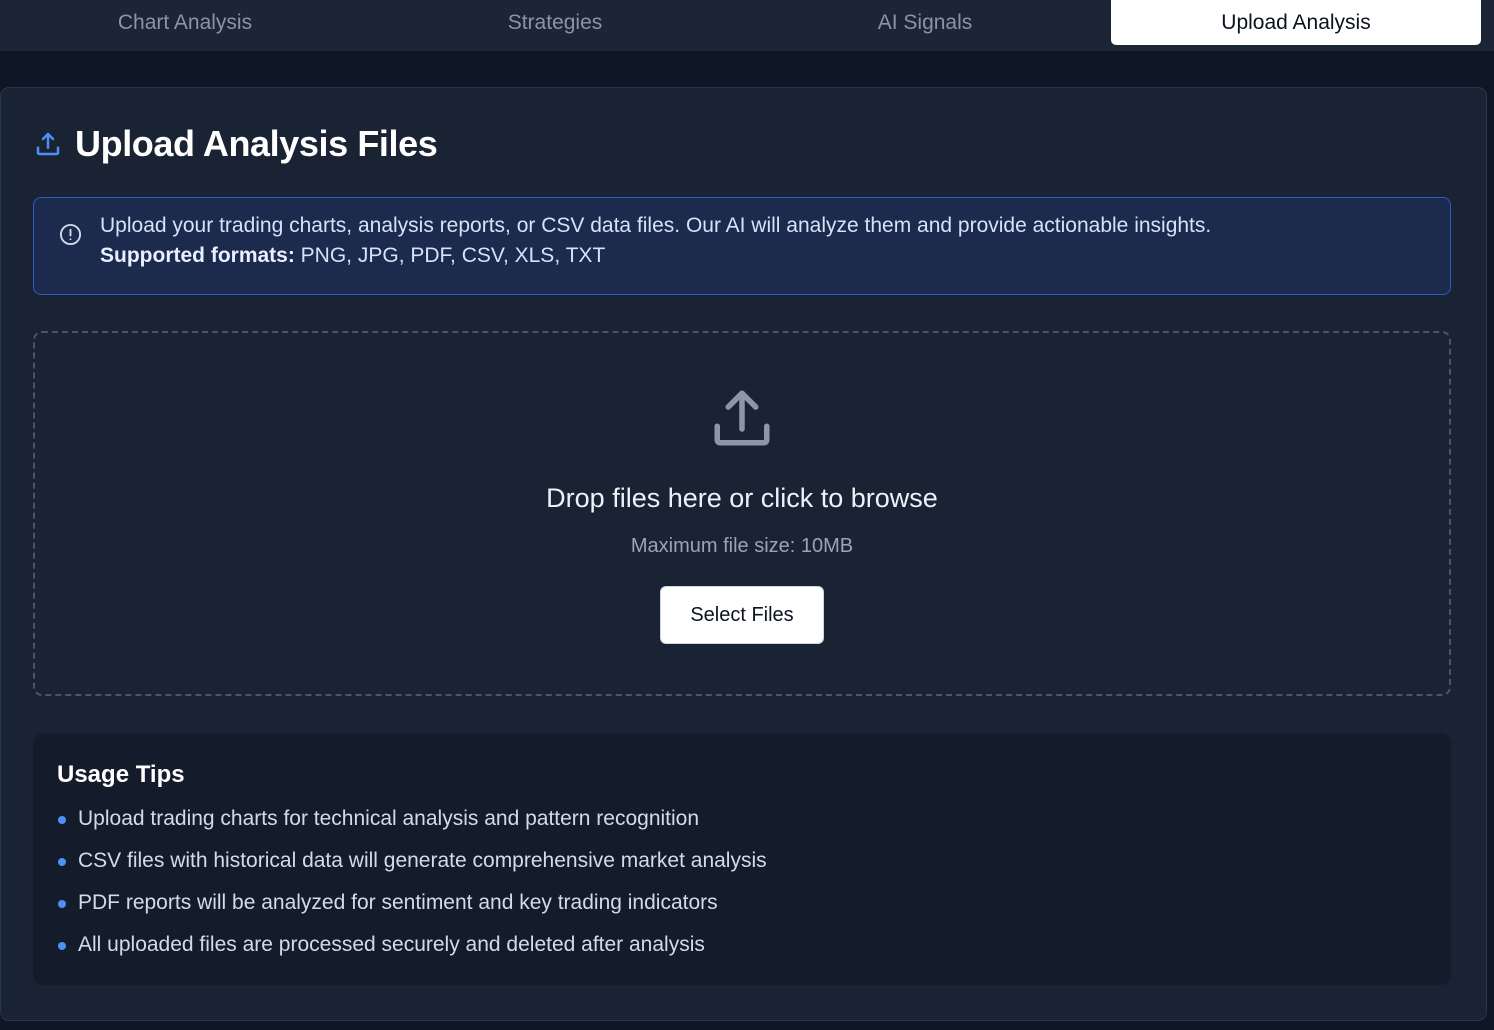 The image size is (1494, 1030). What do you see at coordinates (555, 22) in the screenshot?
I see `tab-strategies: Strategies` at bounding box center [555, 22].